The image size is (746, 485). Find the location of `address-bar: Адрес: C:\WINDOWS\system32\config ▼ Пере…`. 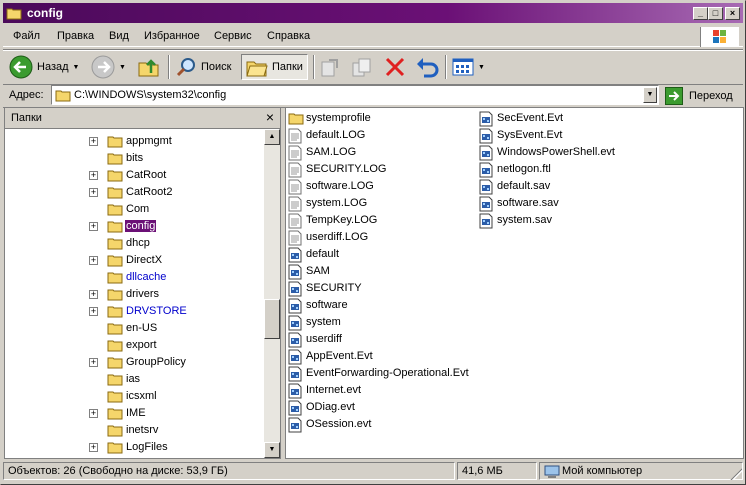

address-bar: Адрес: C:\WINDOWS\system32\config ▼ Пере… is located at coordinates (373, 96).